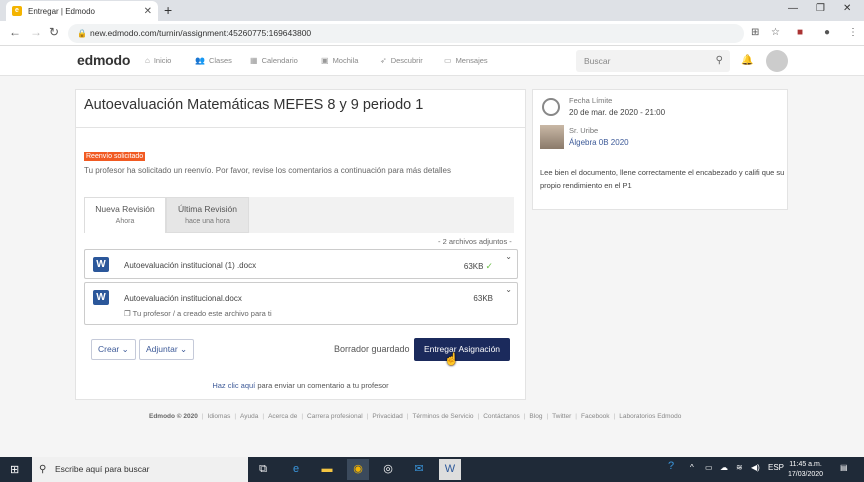  I want to click on task-view-icon: ⧉, so click(263, 469).